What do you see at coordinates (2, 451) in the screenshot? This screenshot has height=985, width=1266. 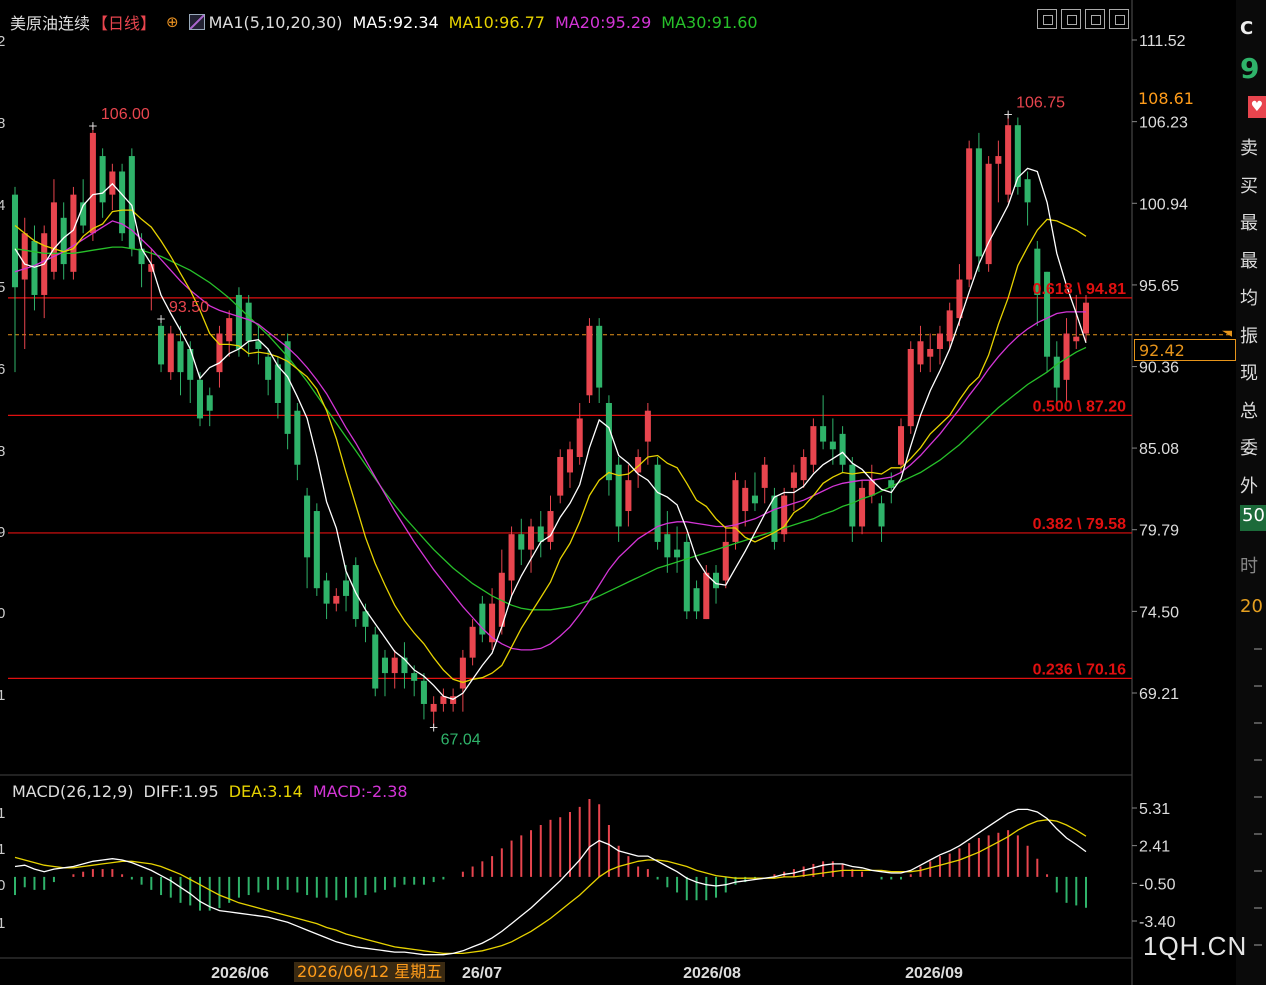 I see `left-axis-fragment: 8` at bounding box center [2, 451].